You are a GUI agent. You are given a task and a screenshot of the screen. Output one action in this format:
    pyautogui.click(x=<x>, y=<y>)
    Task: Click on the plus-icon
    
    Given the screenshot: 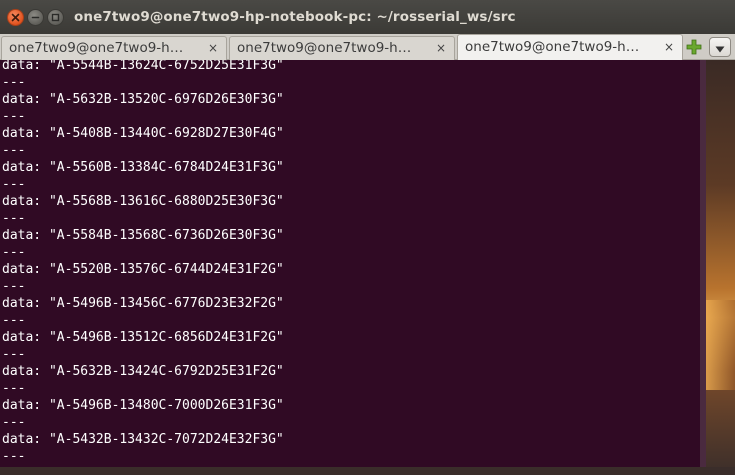 What is the action you would take?
    pyautogui.click(x=694, y=49)
    